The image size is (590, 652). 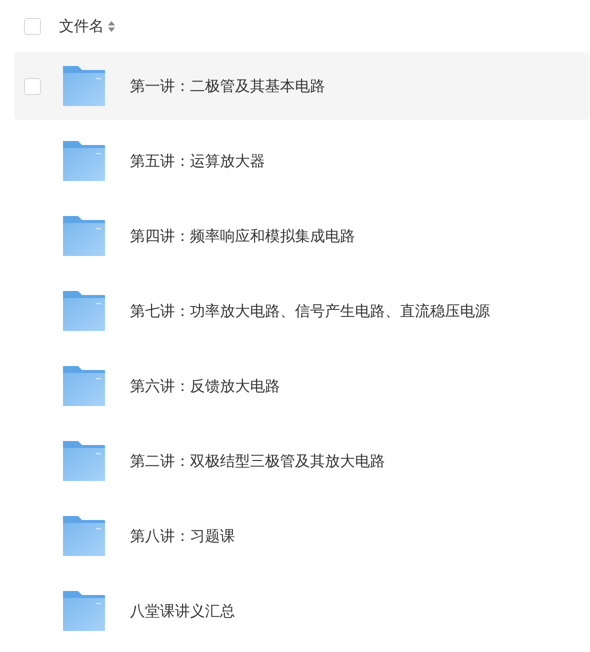 What do you see at coordinates (302, 611) in the screenshot?
I see `file-row: 八堂课讲义汇总` at bounding box center [302, 611].